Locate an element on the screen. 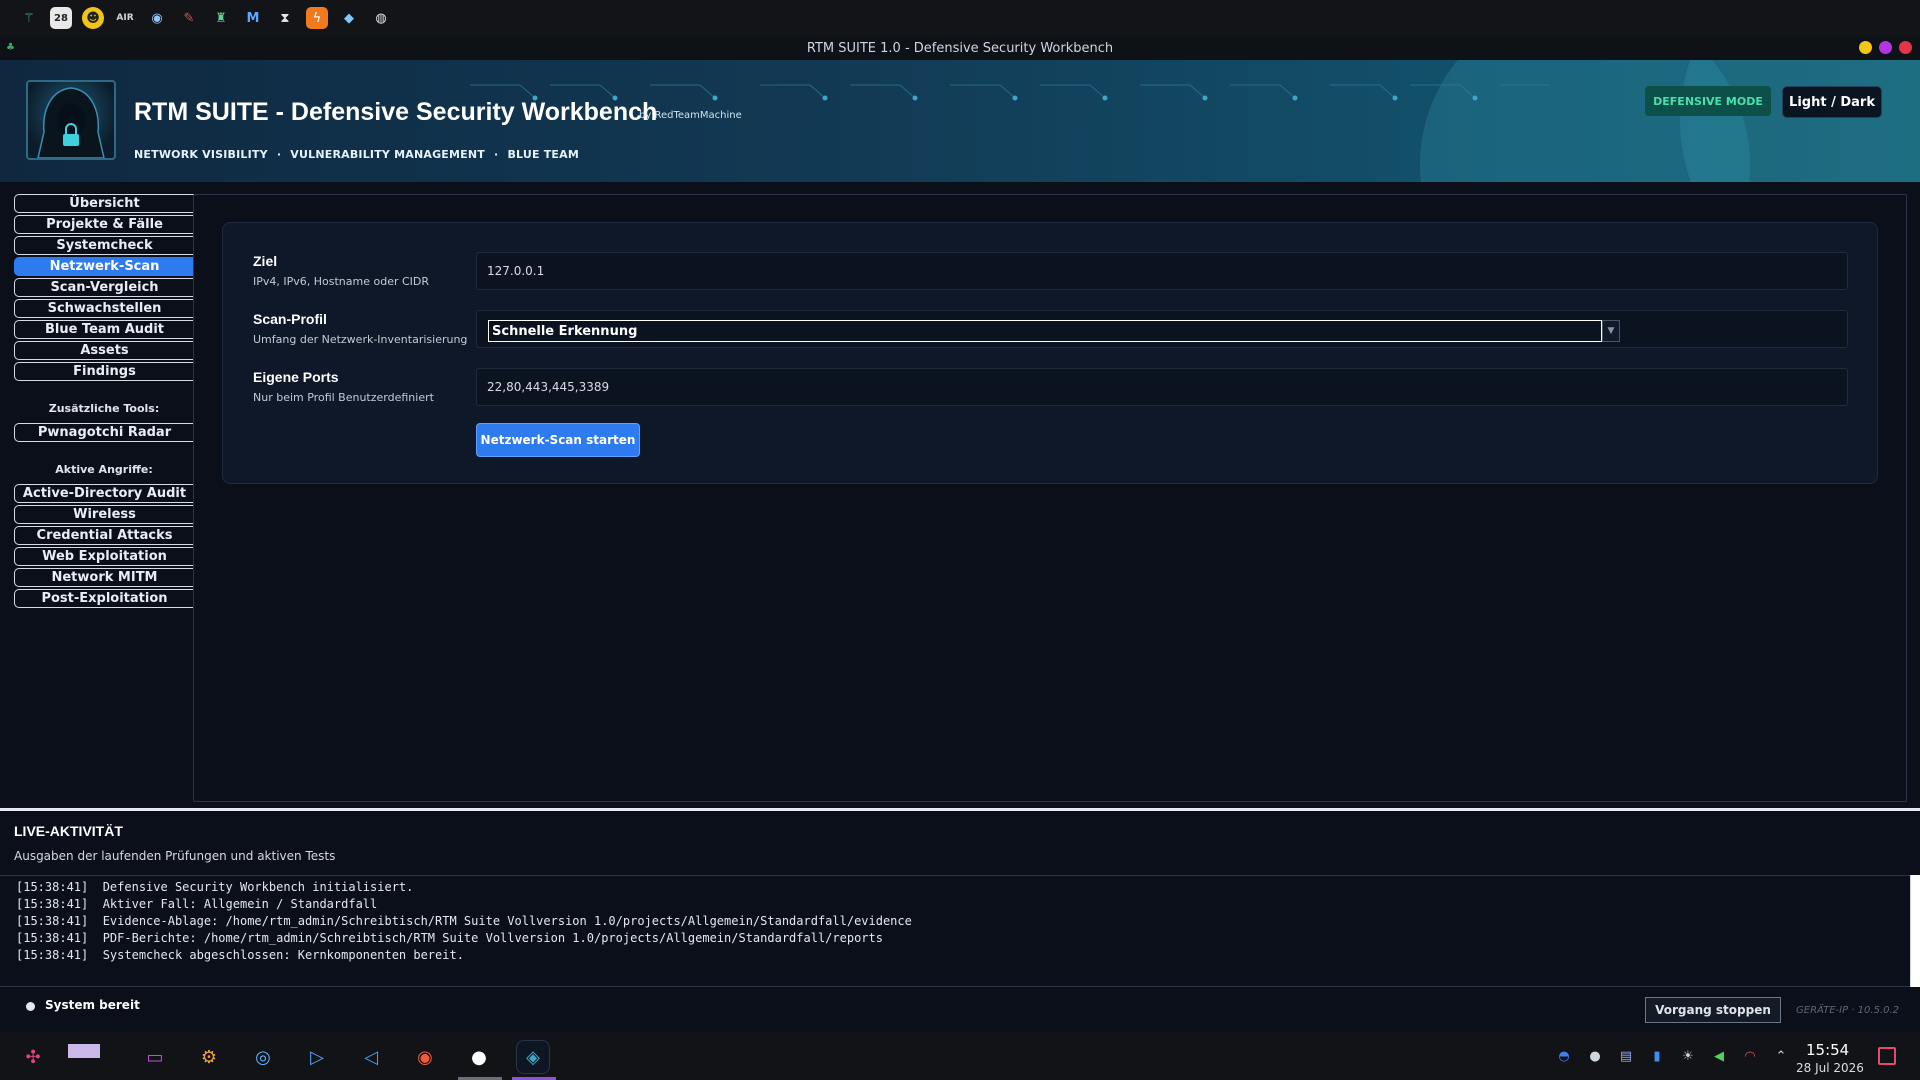  sidebar-item-assets: Assets is located at coordinates (104, 350).